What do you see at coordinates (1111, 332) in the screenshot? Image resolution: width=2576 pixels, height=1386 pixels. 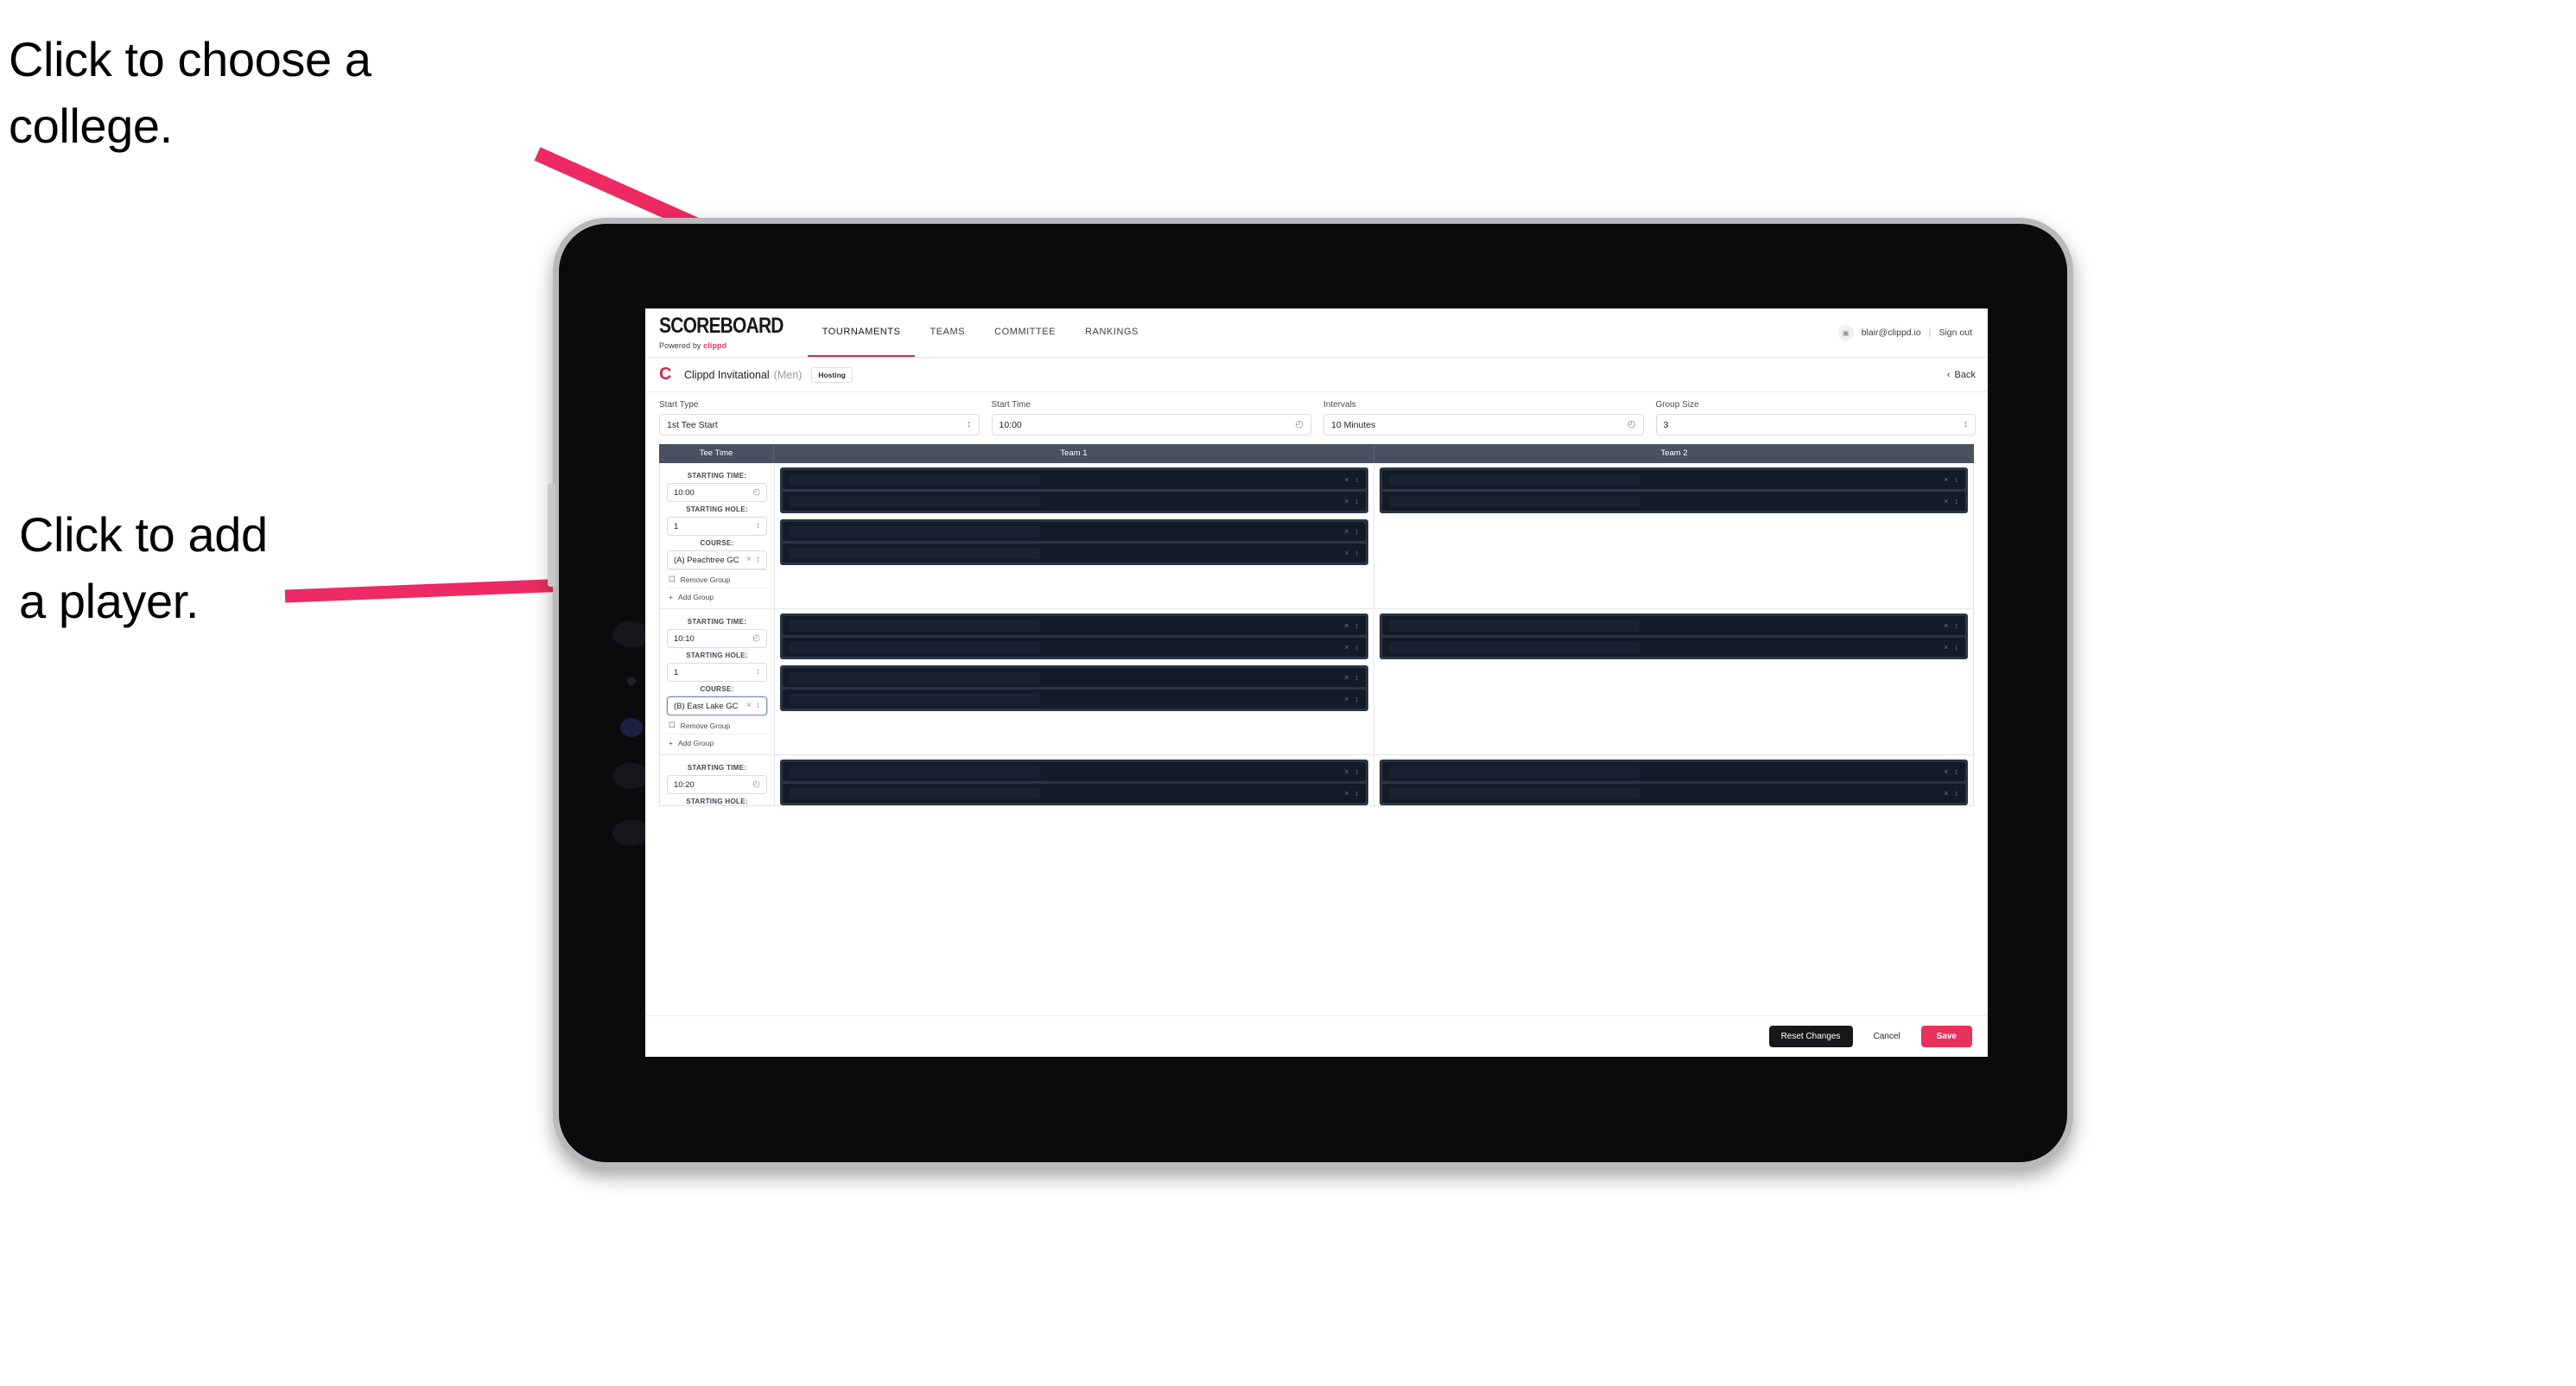 I see `nav-tab-rankings: RANKINGS` at bounding box center [1111, 332].